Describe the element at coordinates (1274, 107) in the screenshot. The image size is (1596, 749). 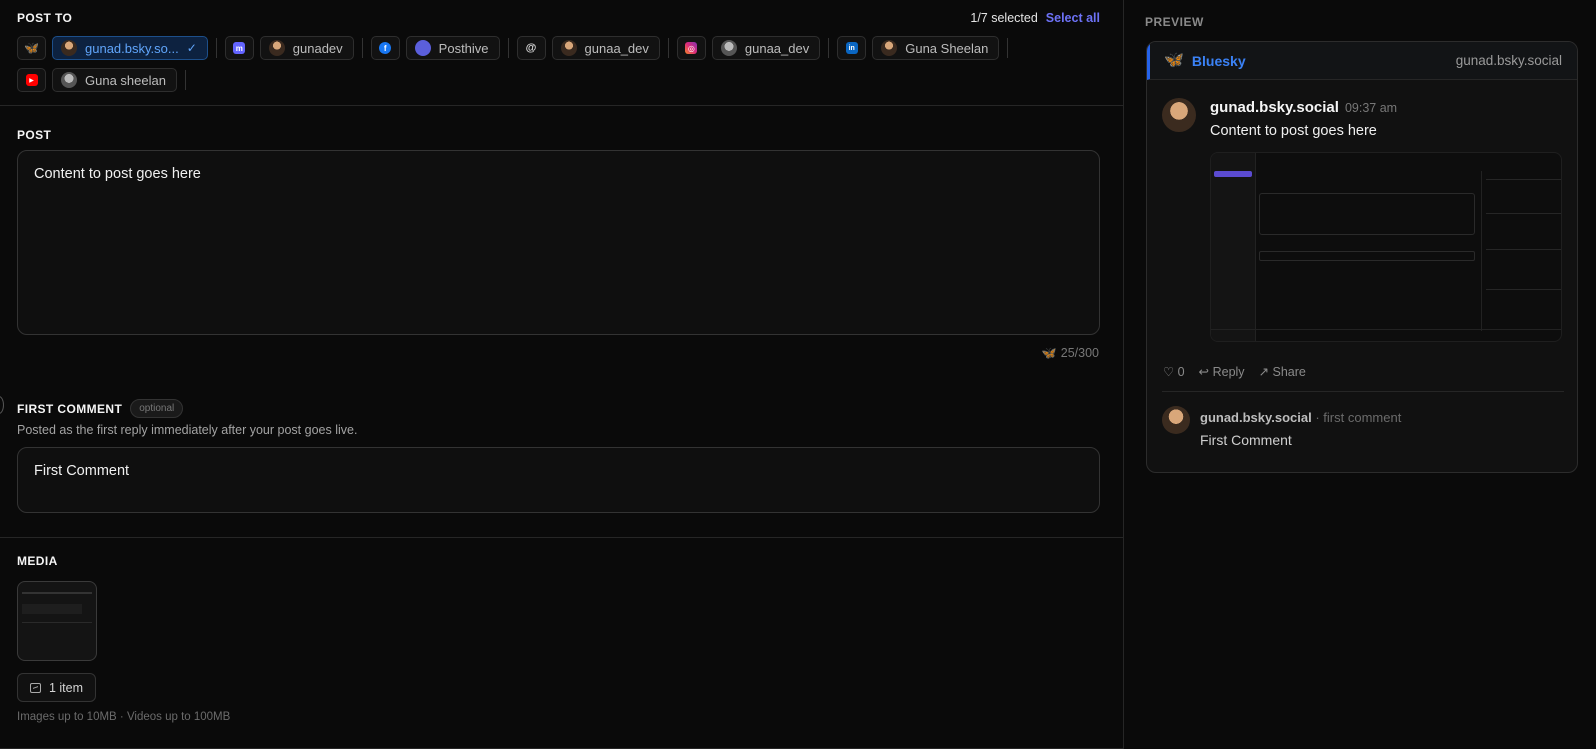
I see `author-name: gunad.bsky.social` at that location.